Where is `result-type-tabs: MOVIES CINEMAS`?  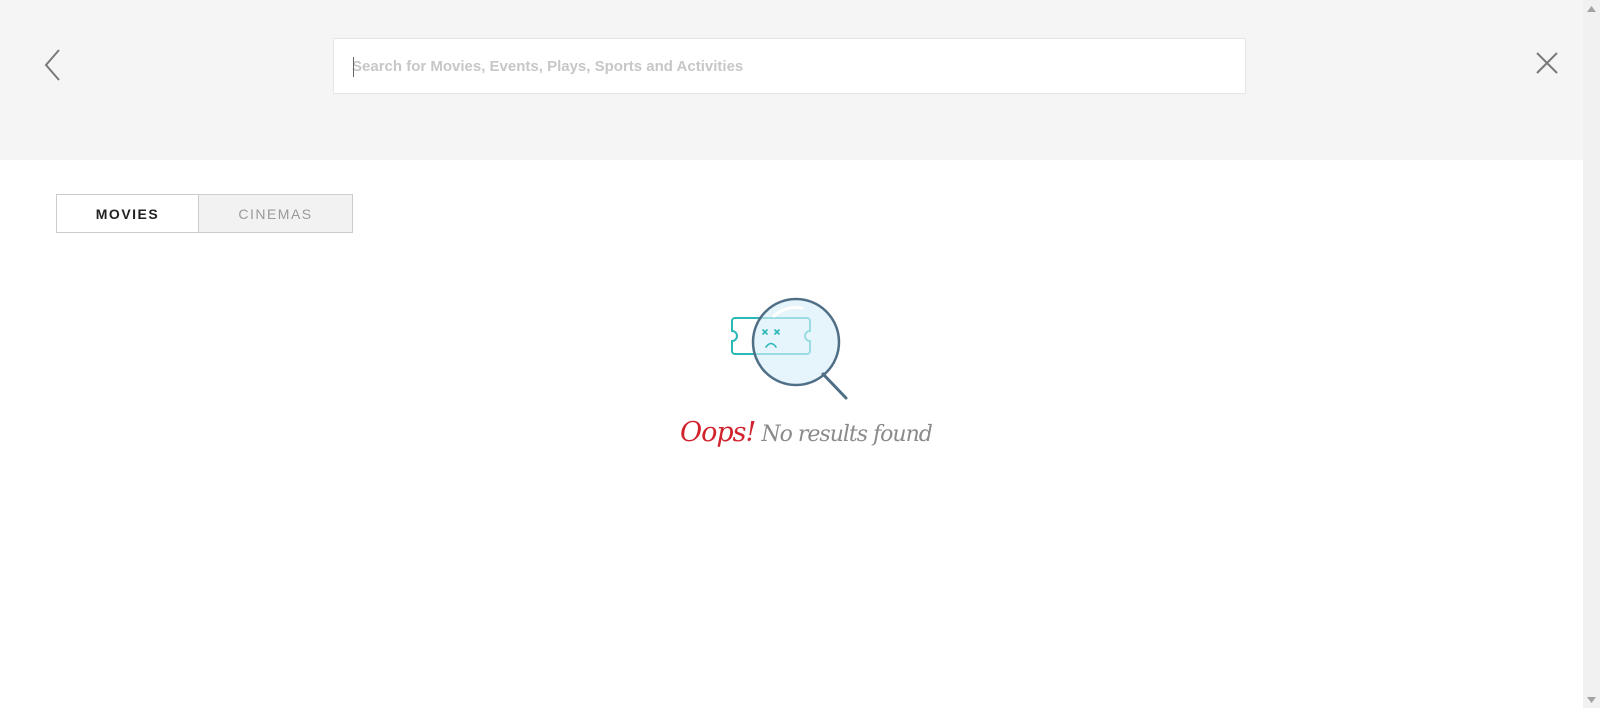
result-type-tabs: MOVIES CINEMAS is located at coordinates (204, 213).